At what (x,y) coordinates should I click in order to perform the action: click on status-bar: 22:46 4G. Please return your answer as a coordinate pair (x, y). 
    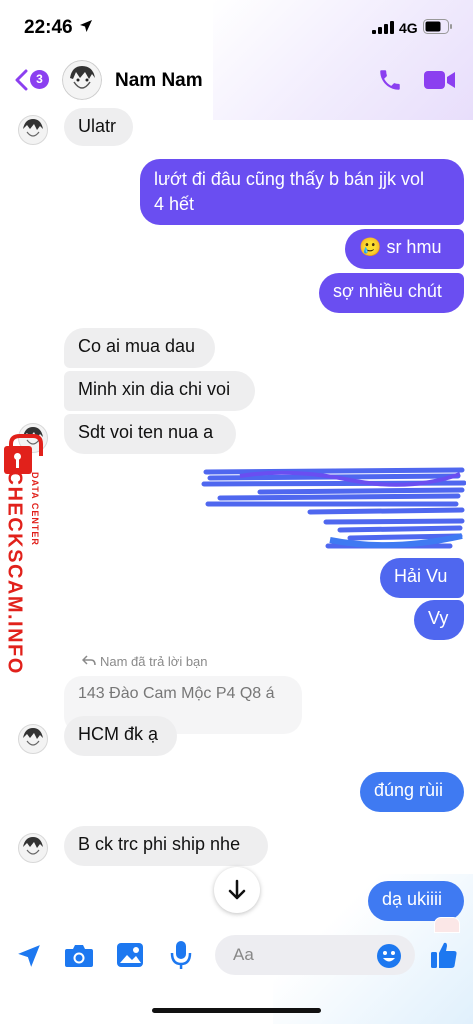
    Looking at the image, I should click on (236, 28).